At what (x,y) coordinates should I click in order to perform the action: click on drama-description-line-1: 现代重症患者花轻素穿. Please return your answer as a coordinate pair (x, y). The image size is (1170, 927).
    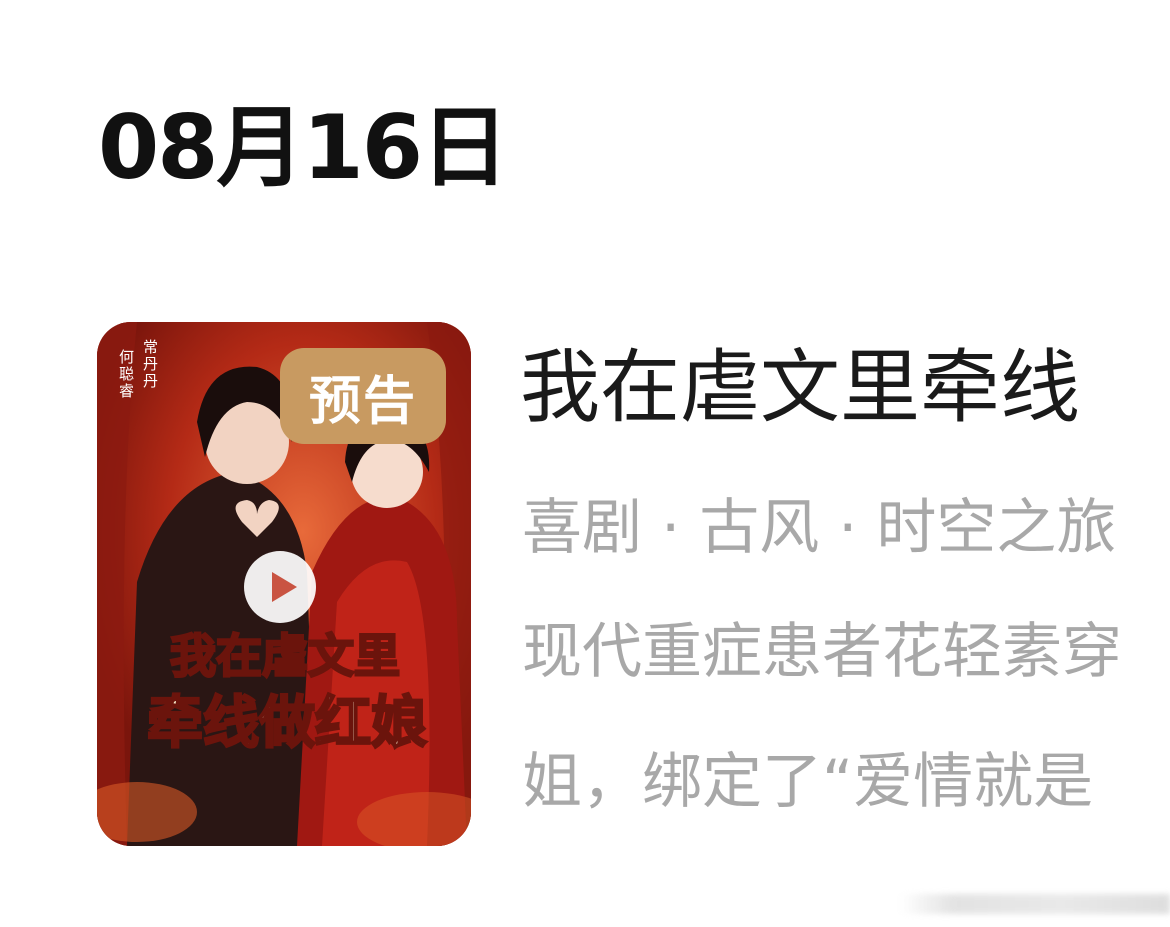
    Looking at the image, I should click on (822, 652).